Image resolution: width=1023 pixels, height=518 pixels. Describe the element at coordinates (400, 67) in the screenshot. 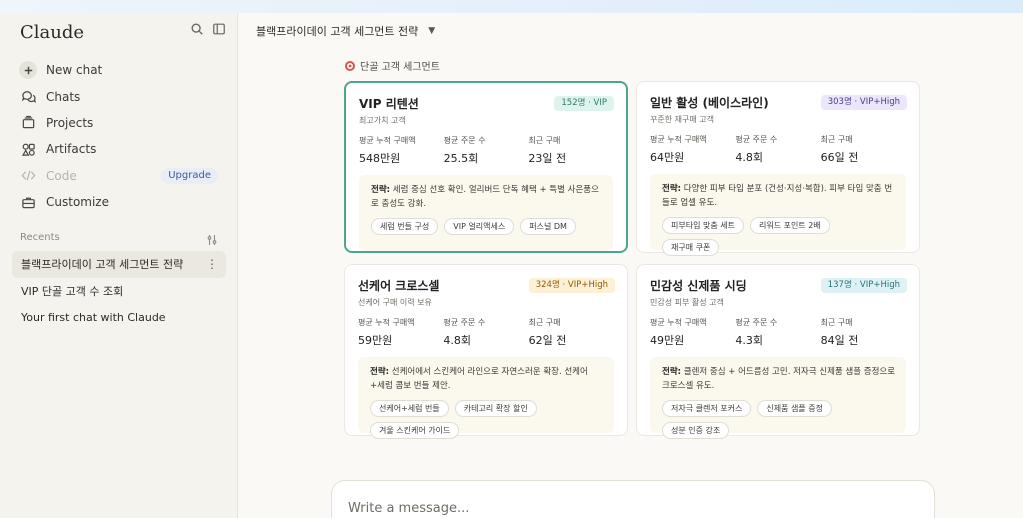

I see `section-title: 단골 고객 세그먼트` at that location.